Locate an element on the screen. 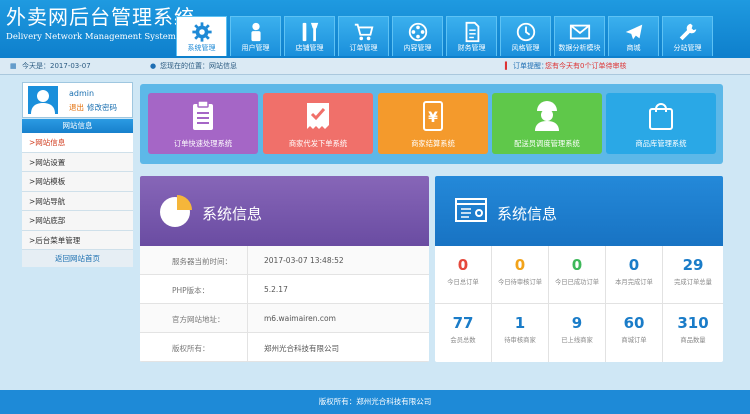 This screenshot has width=750, height=414. stat-members: 77 会员总数 is located at coordinates (463, 333).